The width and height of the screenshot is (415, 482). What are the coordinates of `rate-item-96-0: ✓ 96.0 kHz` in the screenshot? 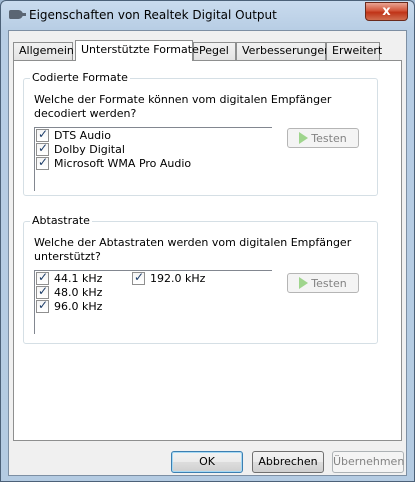 It's located at (69, 305).